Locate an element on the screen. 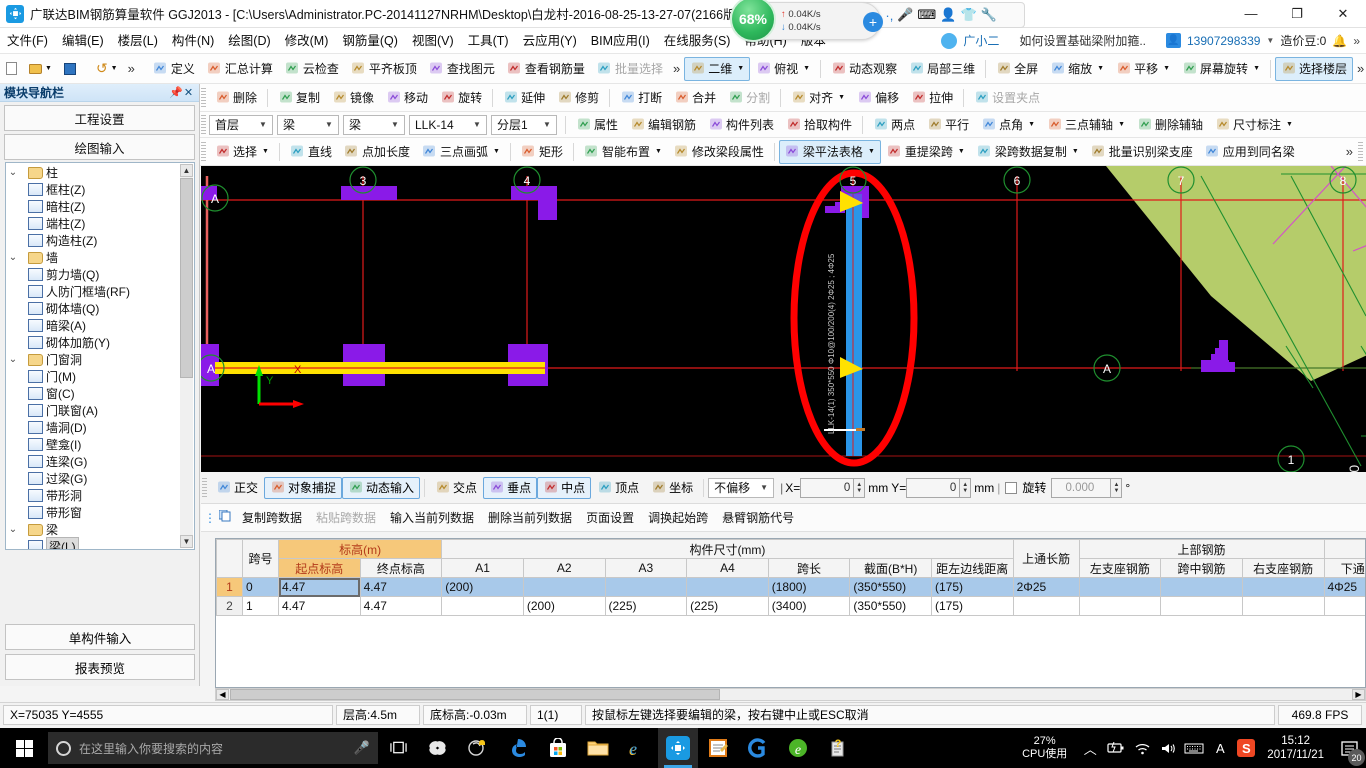 This screenshot has width=1366, height=768. table-horizontal-scrollbar: ◀ ▶ is located at coordinates (790, 694).